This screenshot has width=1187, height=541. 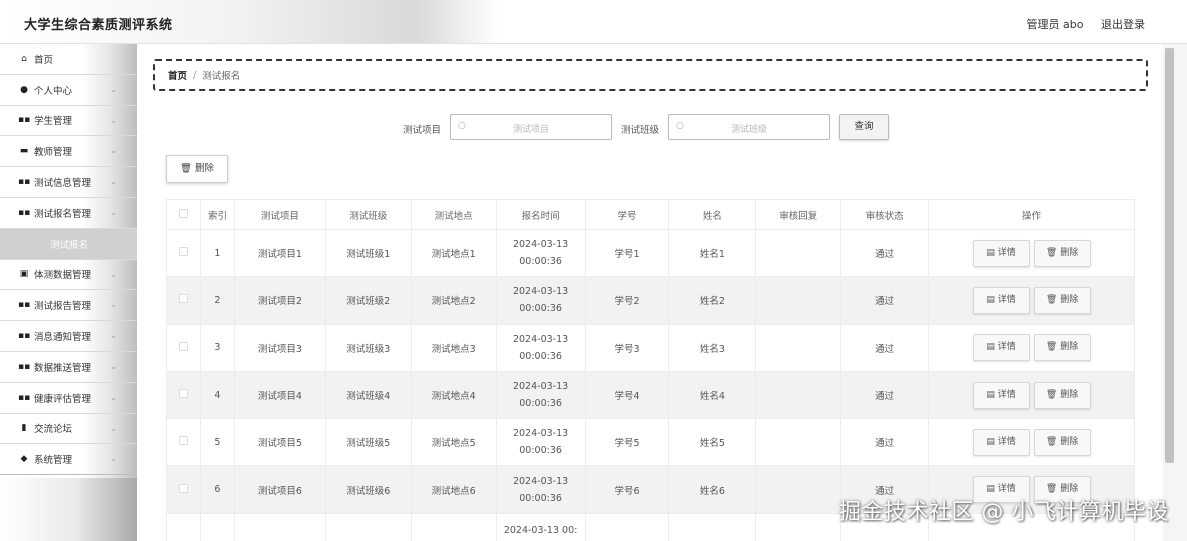 I want to click on chart-icon: ▮, so click(x=24, y=428).